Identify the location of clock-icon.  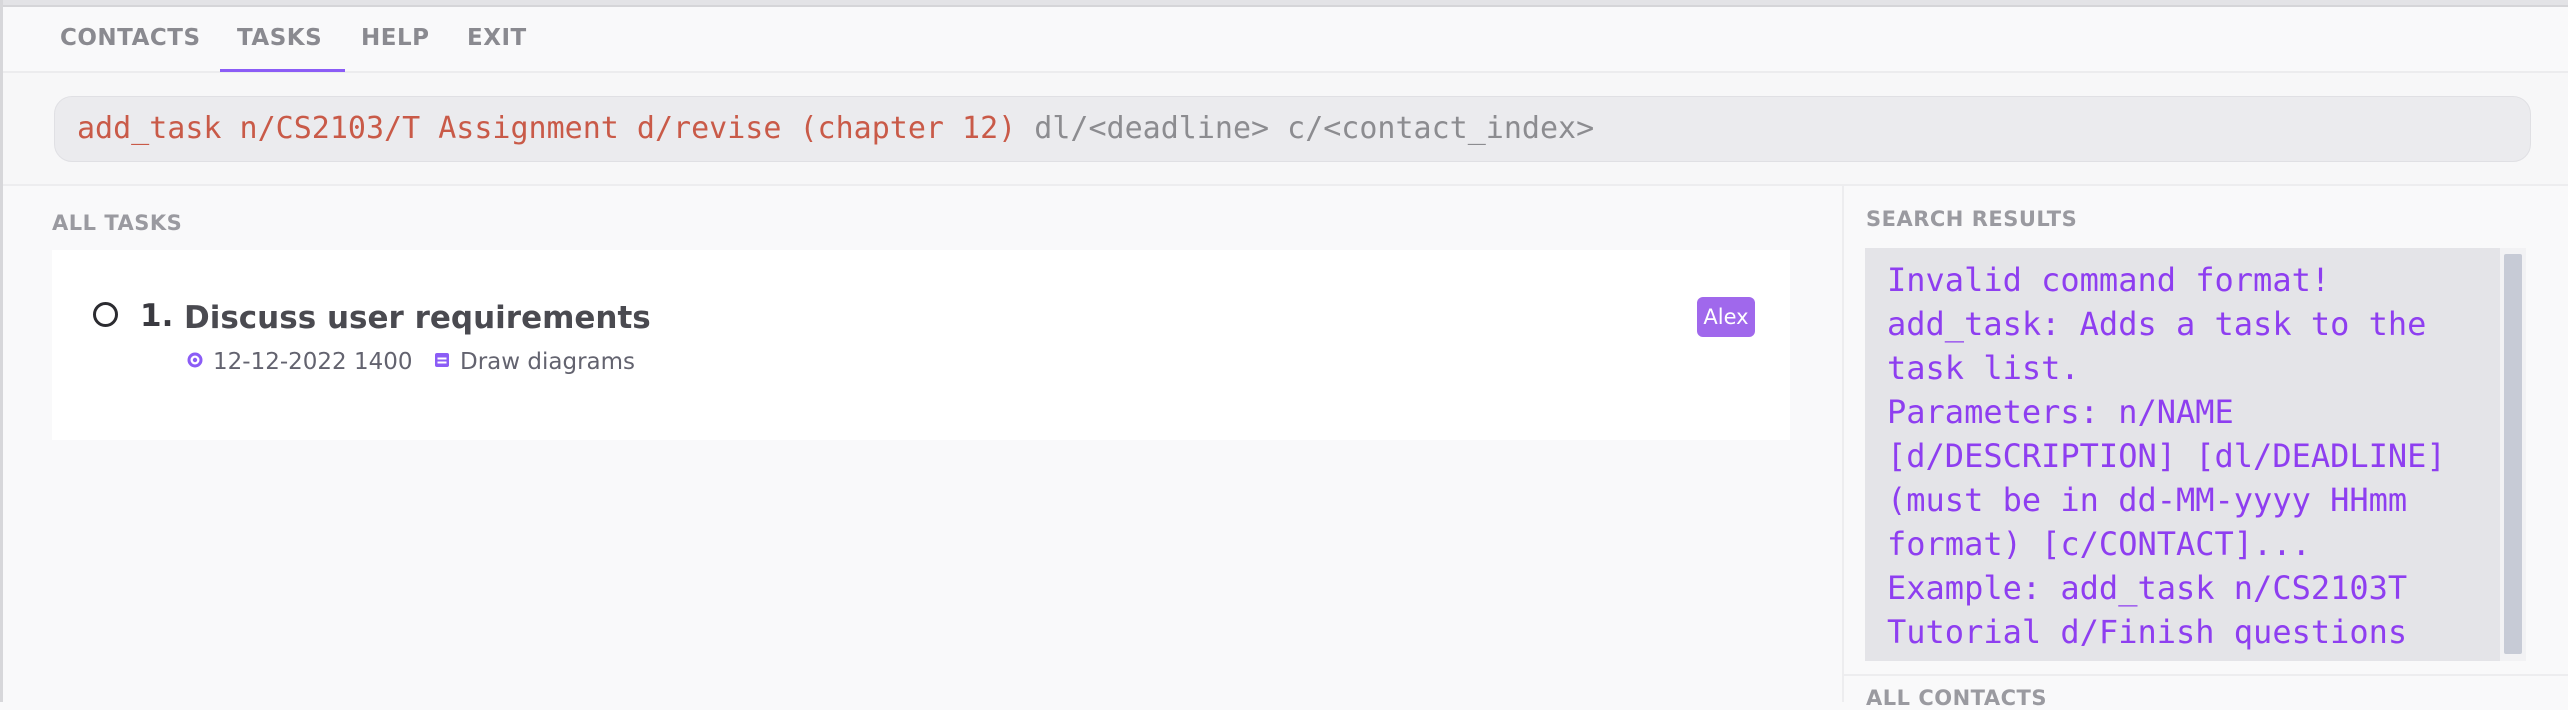
(195, 360).